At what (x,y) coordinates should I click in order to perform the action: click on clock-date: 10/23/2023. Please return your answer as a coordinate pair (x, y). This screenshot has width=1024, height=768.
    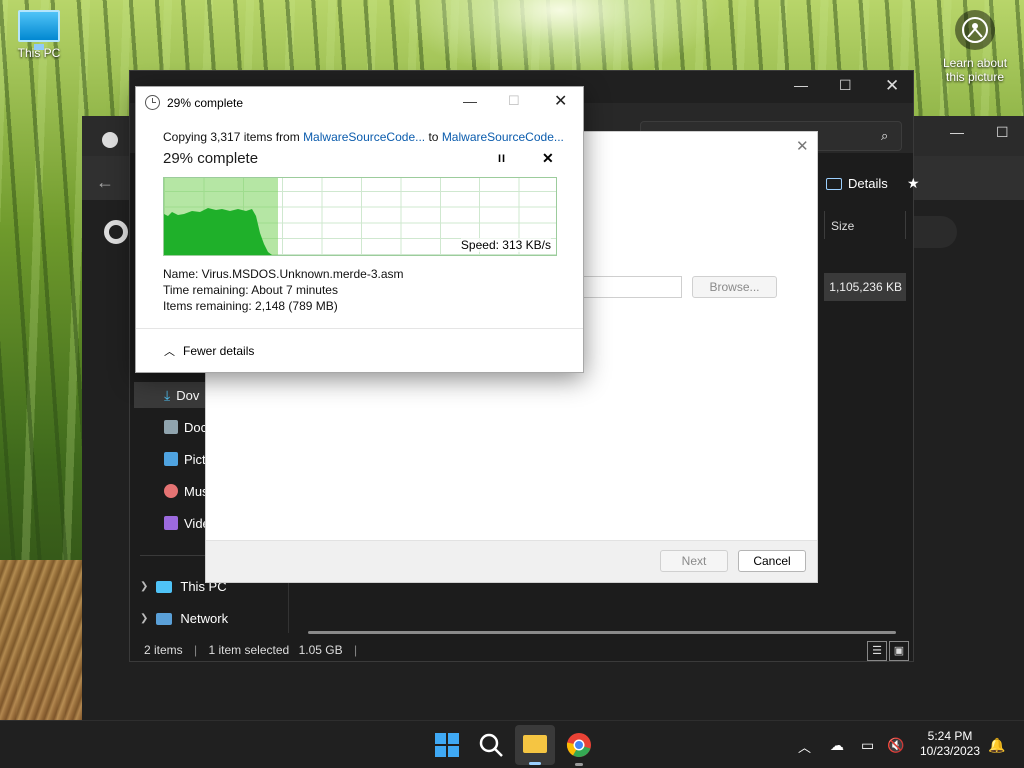
    Looking at the image, I should click on (950, 751).